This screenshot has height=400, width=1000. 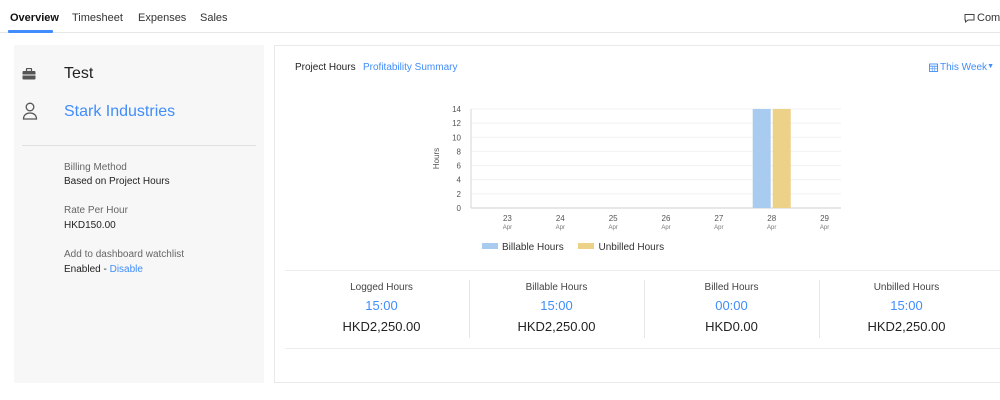 I want to click on rate-per-hour-label: Rate Per Hour, so click(x=96, y=210).